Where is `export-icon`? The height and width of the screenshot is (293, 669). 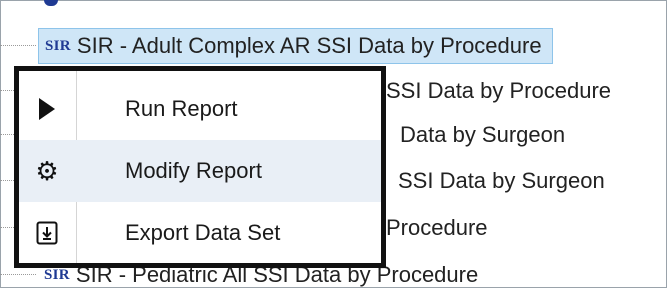 export-icon is located at coordinates (47, 233).